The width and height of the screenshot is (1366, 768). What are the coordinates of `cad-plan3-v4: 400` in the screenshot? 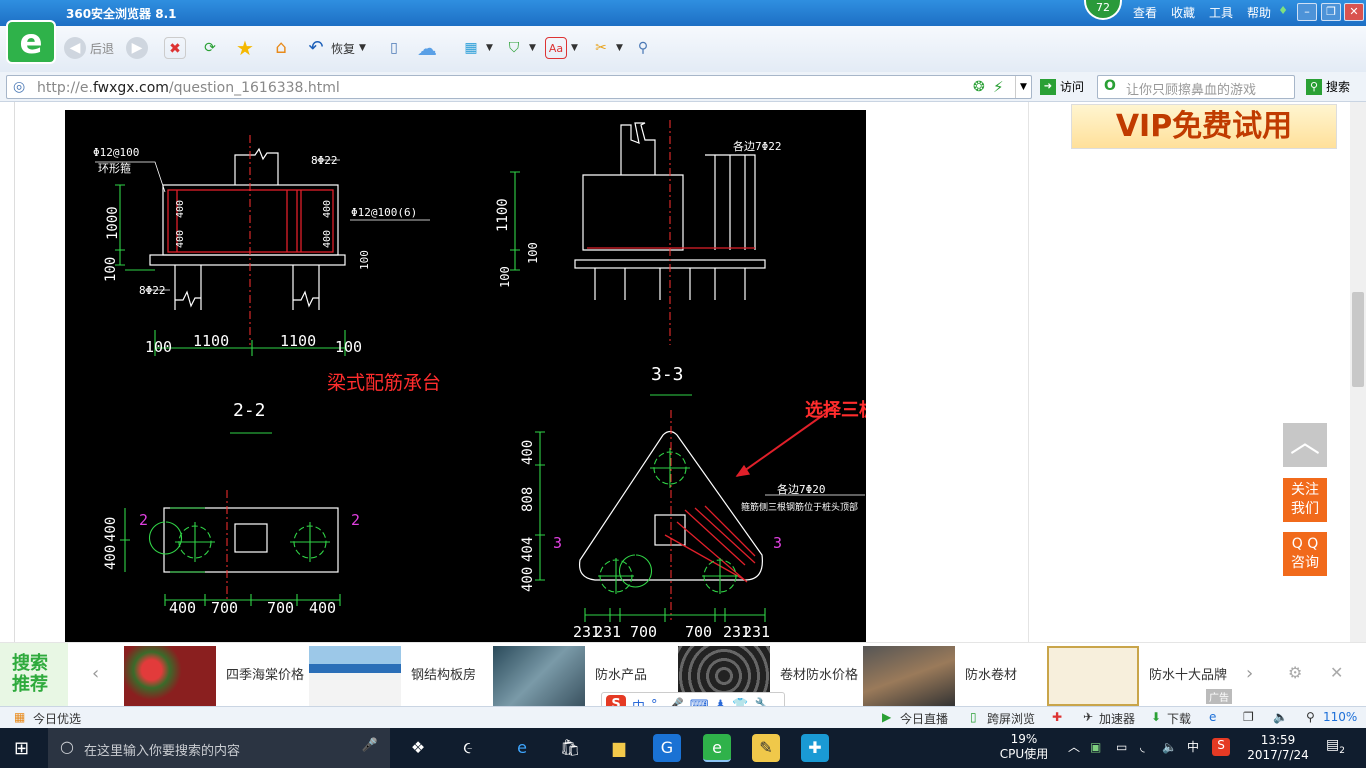 It's located at (528, 579).